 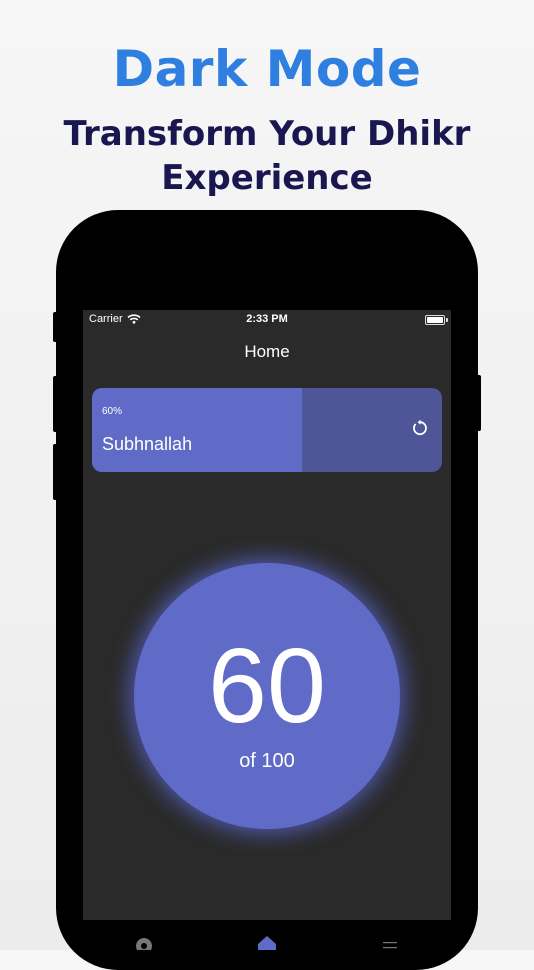 What do you see at coordinates (267, 686) in the screenshot?
I see `counter-value: 60` at bounding box center [267, 686].